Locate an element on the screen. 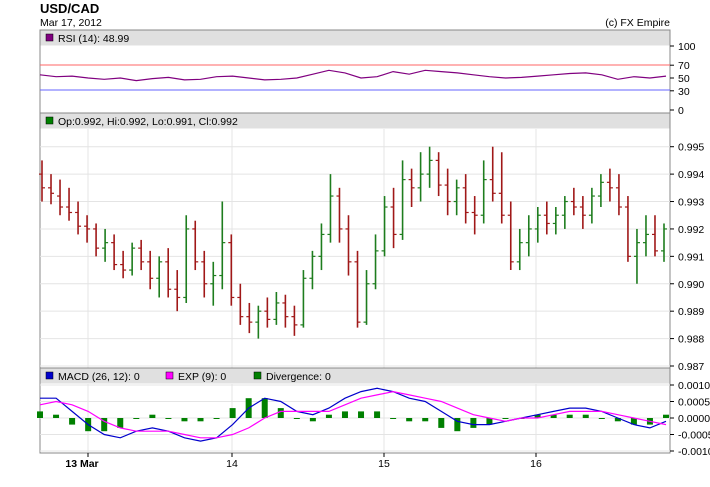 This screenshot has height=487, width=710. rsi-tick-label: 30 is located at coordinates (684, 92).